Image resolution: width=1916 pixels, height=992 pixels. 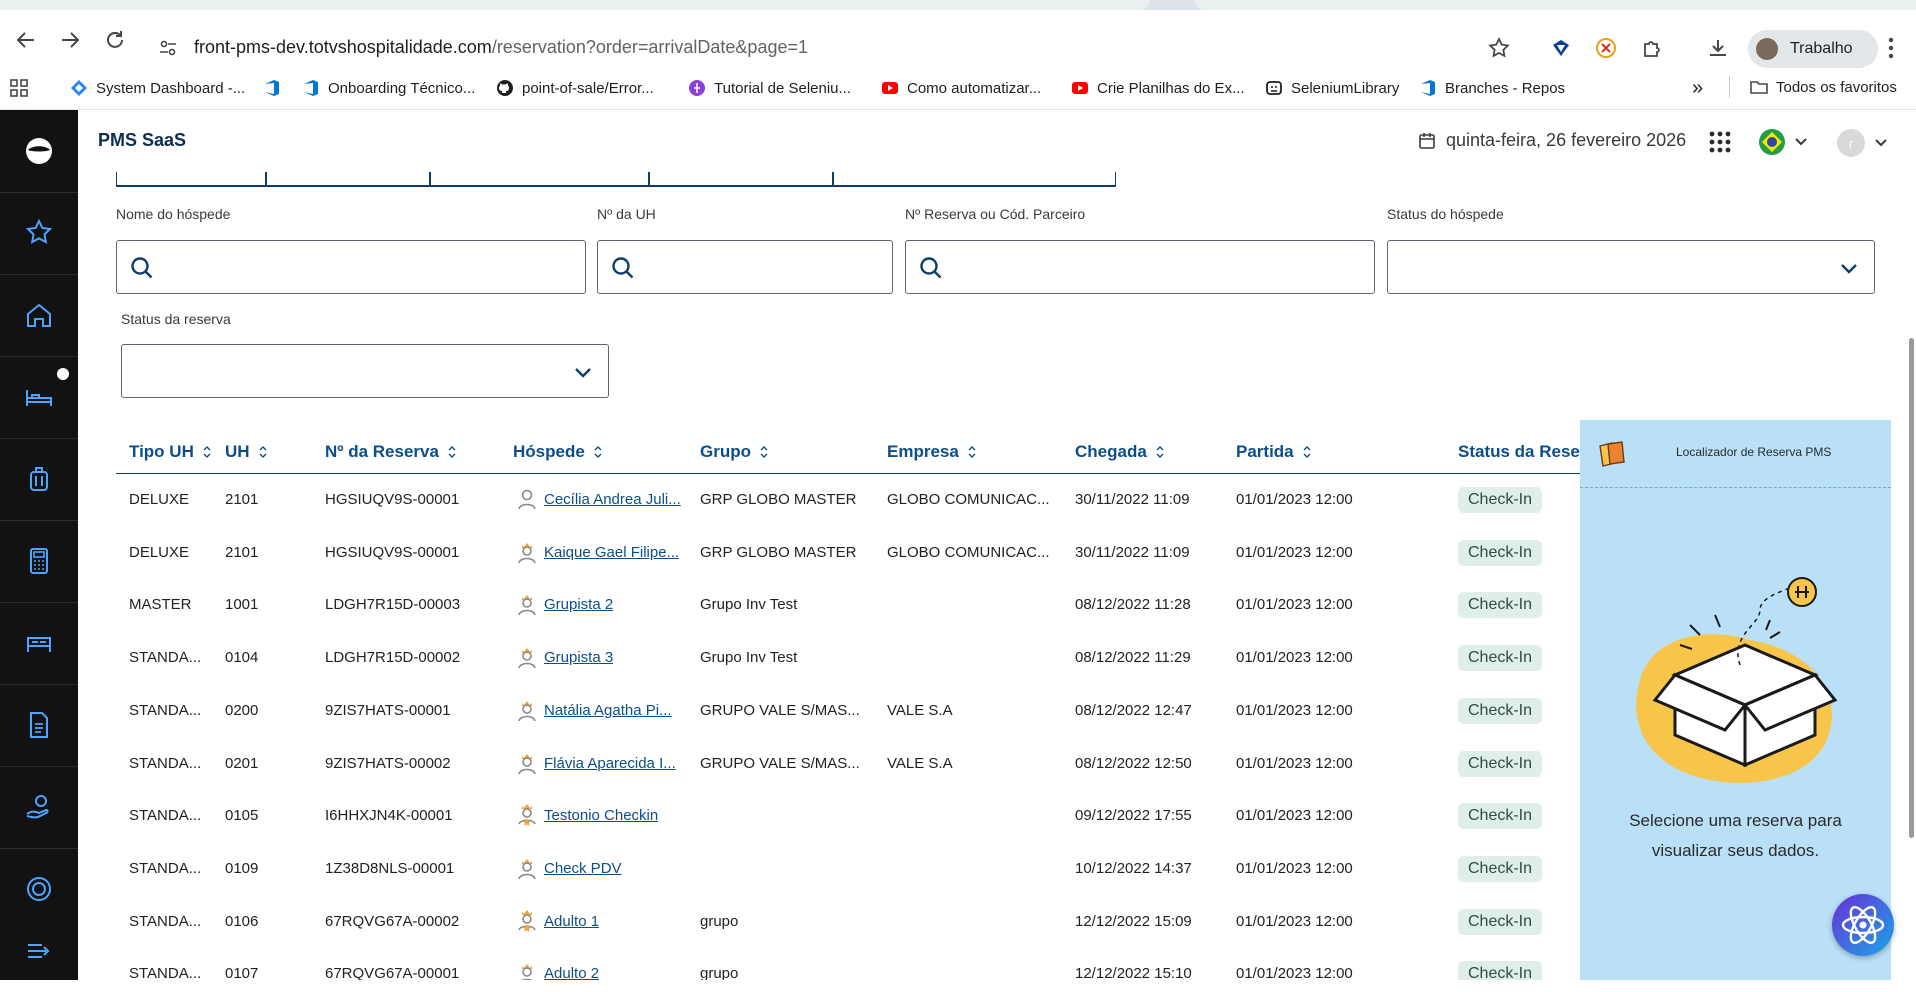 I want to click on youtube-icon, so click(x=1080, y=88).